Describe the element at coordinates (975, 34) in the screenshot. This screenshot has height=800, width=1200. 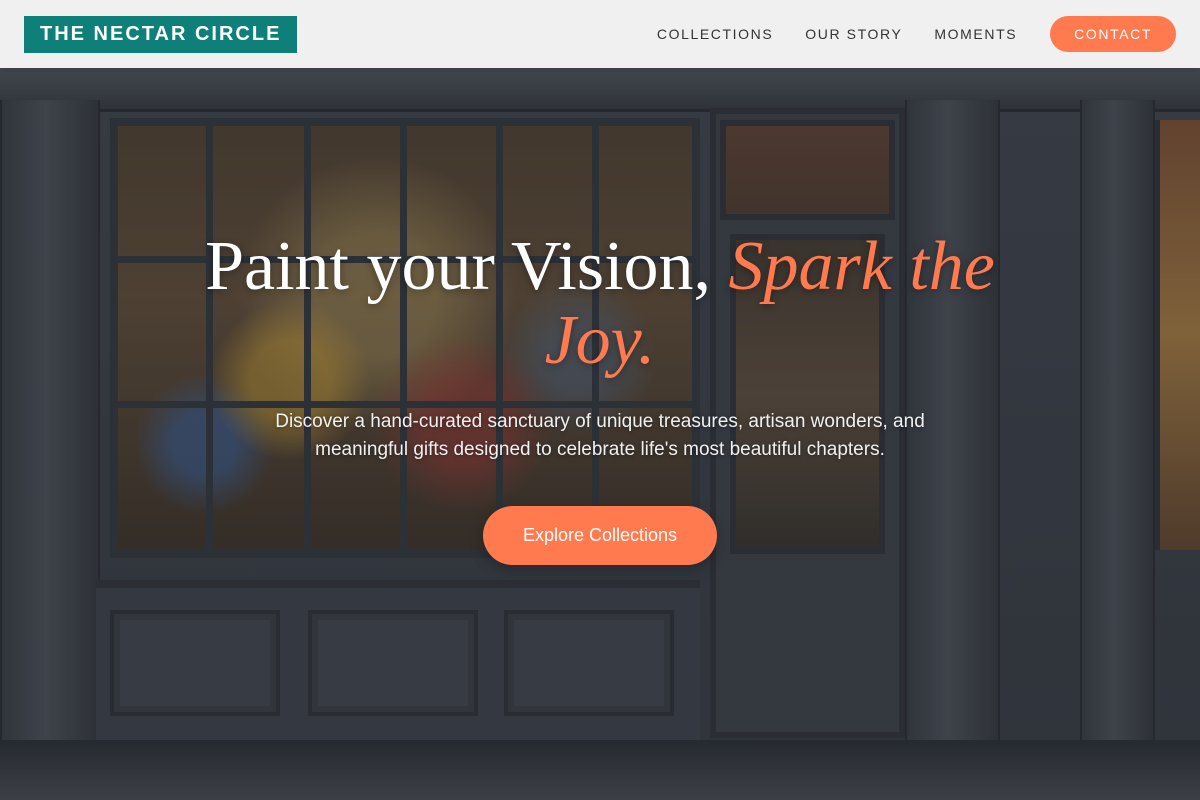
I see `nav-link-moments: MOMENTS` at that location.